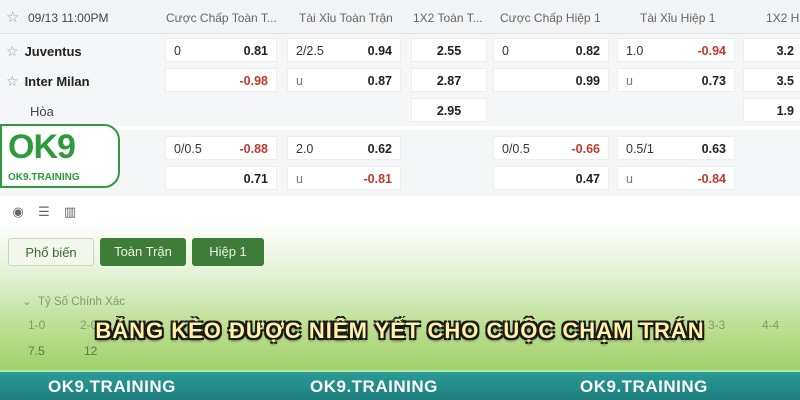  What do you see at coordinates (676, 50) in the screenshot?
I see `odds-cell: 1.0 -0.94` at bounding box center [676, 50].